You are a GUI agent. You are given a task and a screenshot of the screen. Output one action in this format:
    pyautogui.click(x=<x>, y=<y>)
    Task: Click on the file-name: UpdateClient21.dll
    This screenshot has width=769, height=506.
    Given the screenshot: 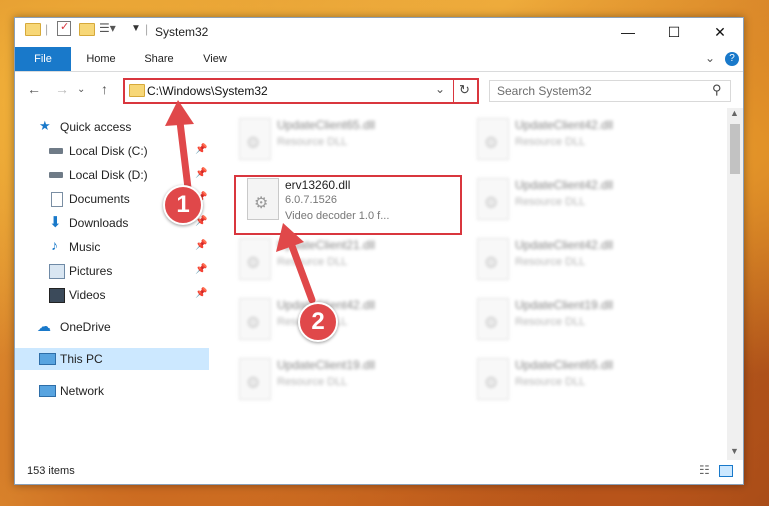 What is the action you would take?
    pyautogui.click(x=326, y=245)
    